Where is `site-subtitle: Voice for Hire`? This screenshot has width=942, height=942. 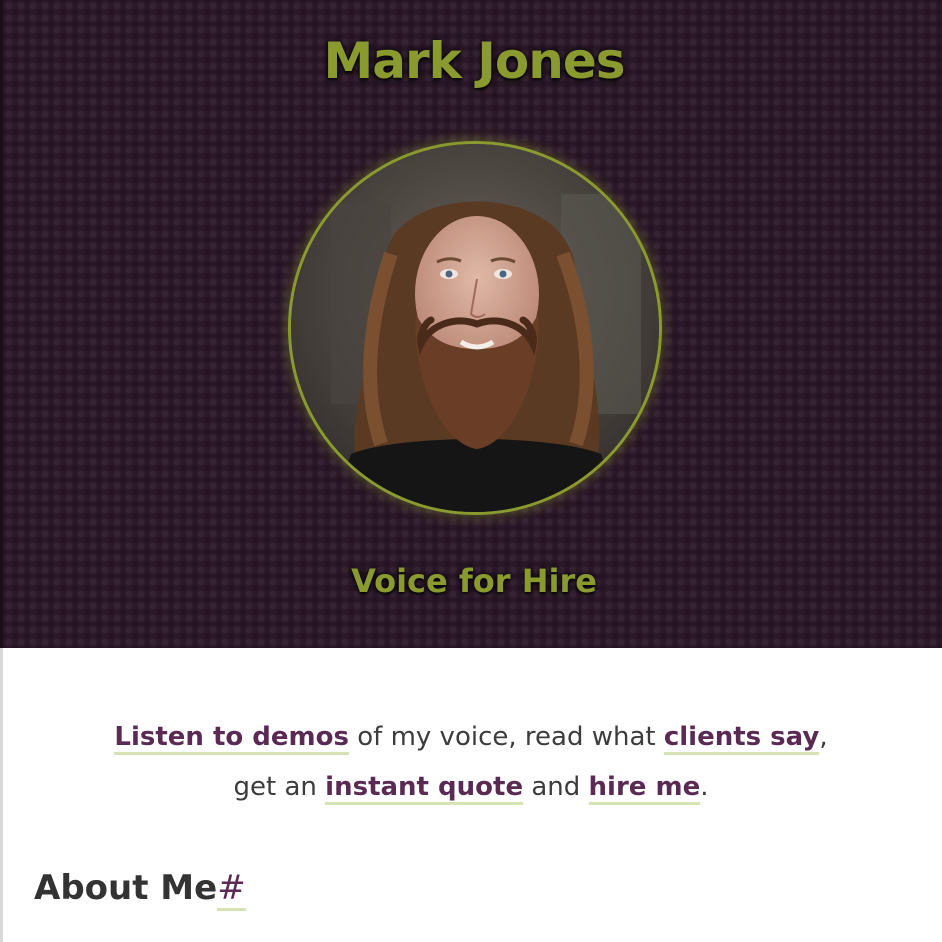 site-subtitle: Voice for Hire is located at coordinates (474, 581).